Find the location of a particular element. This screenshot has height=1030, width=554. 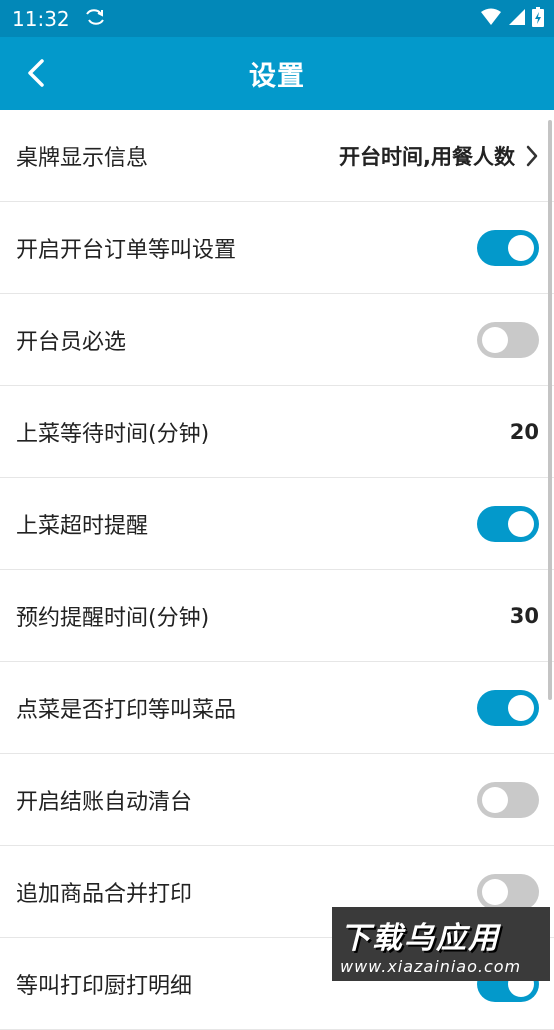

scrollbar is located at coordinates (550, 410).